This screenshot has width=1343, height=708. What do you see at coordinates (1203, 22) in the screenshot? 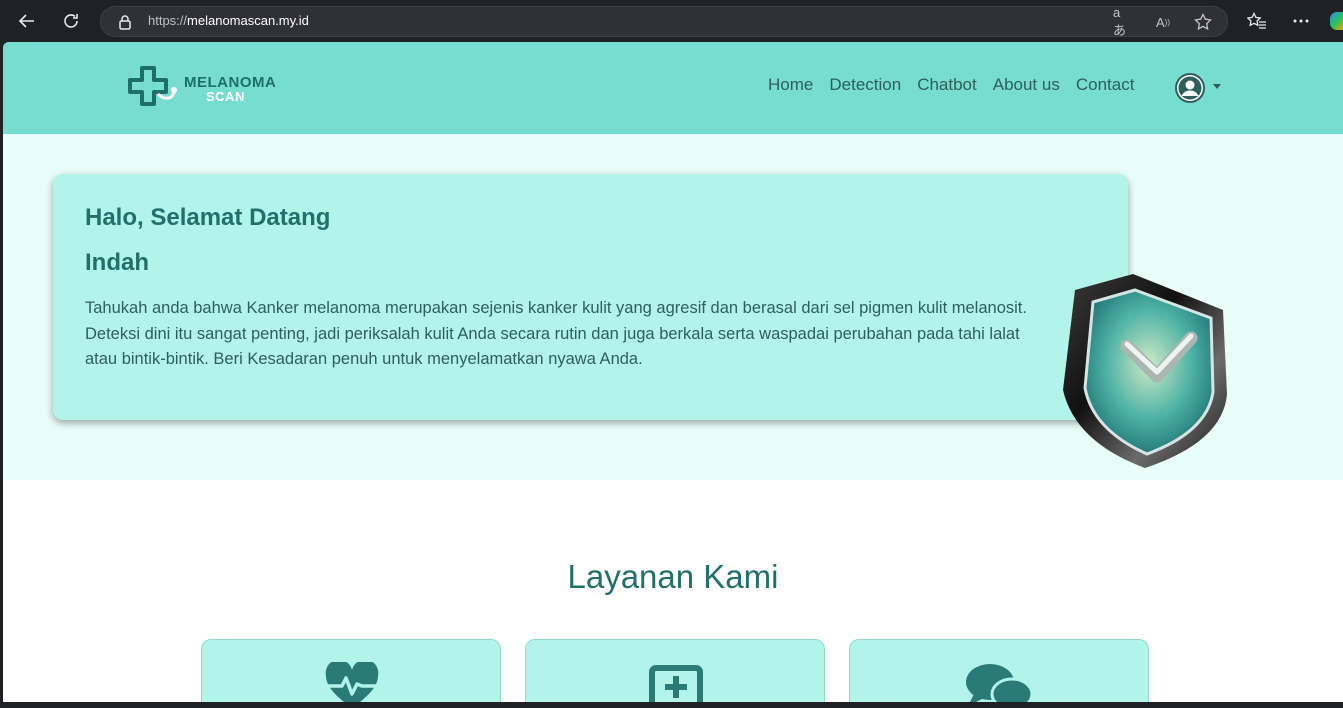
I see `favorite-star-icon` at bounding box center [1203, 22].